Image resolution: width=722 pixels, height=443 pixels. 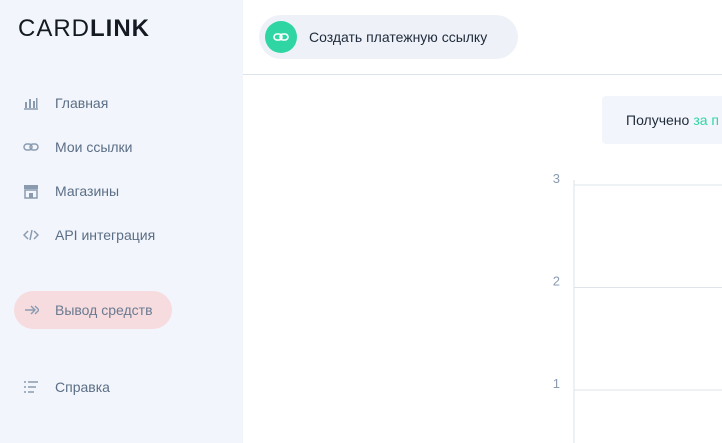 What do you see at coordinates (31, 191) in the screenshot?
I see `store-icon` at bounding box center [31, 191].